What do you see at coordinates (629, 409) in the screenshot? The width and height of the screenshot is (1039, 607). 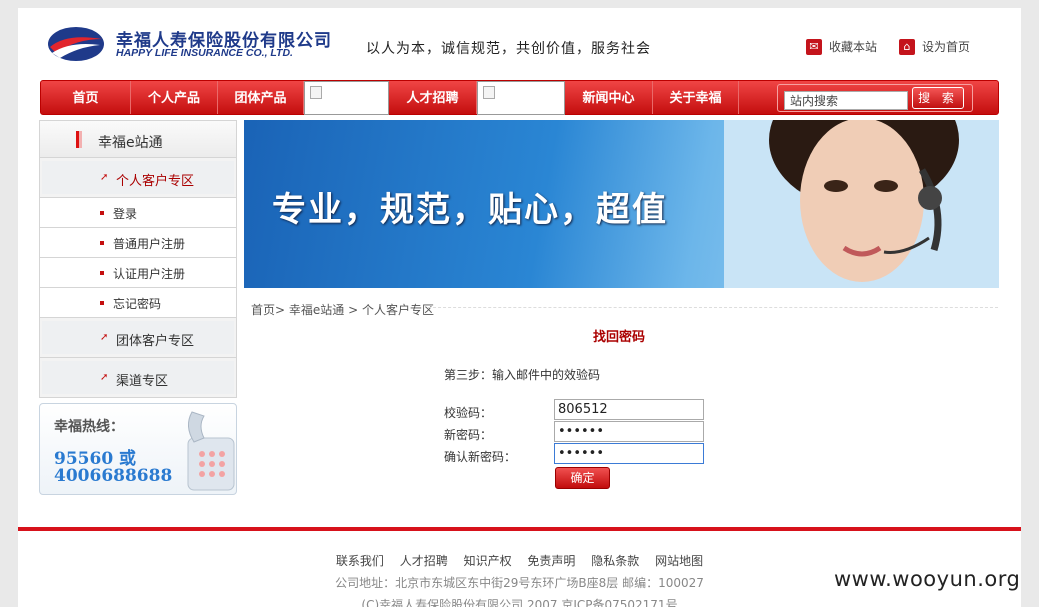 I see `code-input: 806512` at bounding box center [629, 409].